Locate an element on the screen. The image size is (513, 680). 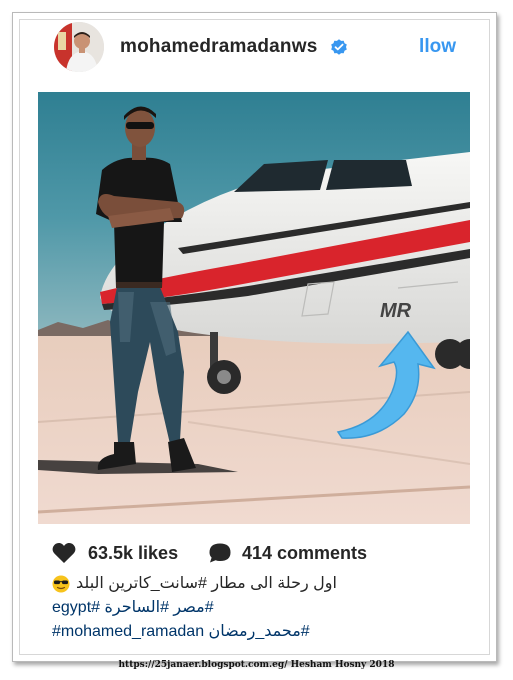
hashtag-link: #محمد_رمضان is located at coordinates (259, 631).